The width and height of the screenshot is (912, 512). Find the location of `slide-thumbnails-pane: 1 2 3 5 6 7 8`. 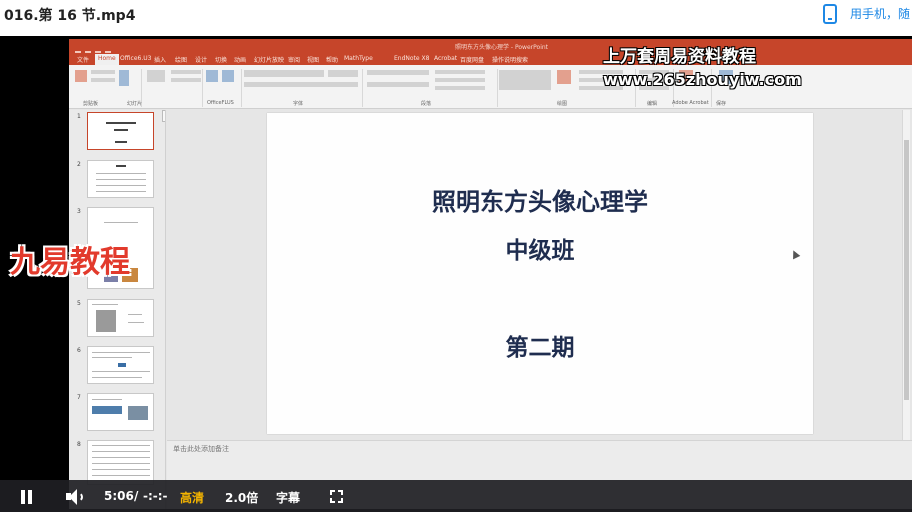

slide-thumbnails-pane: 1 2 3 5 6 7 8 is located at coordinates (117, 309).